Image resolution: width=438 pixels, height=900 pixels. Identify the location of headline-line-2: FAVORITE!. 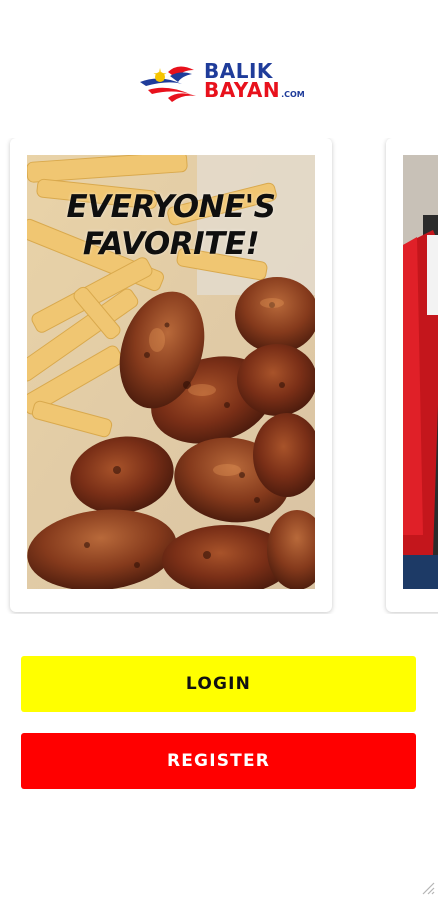
(171, 244).